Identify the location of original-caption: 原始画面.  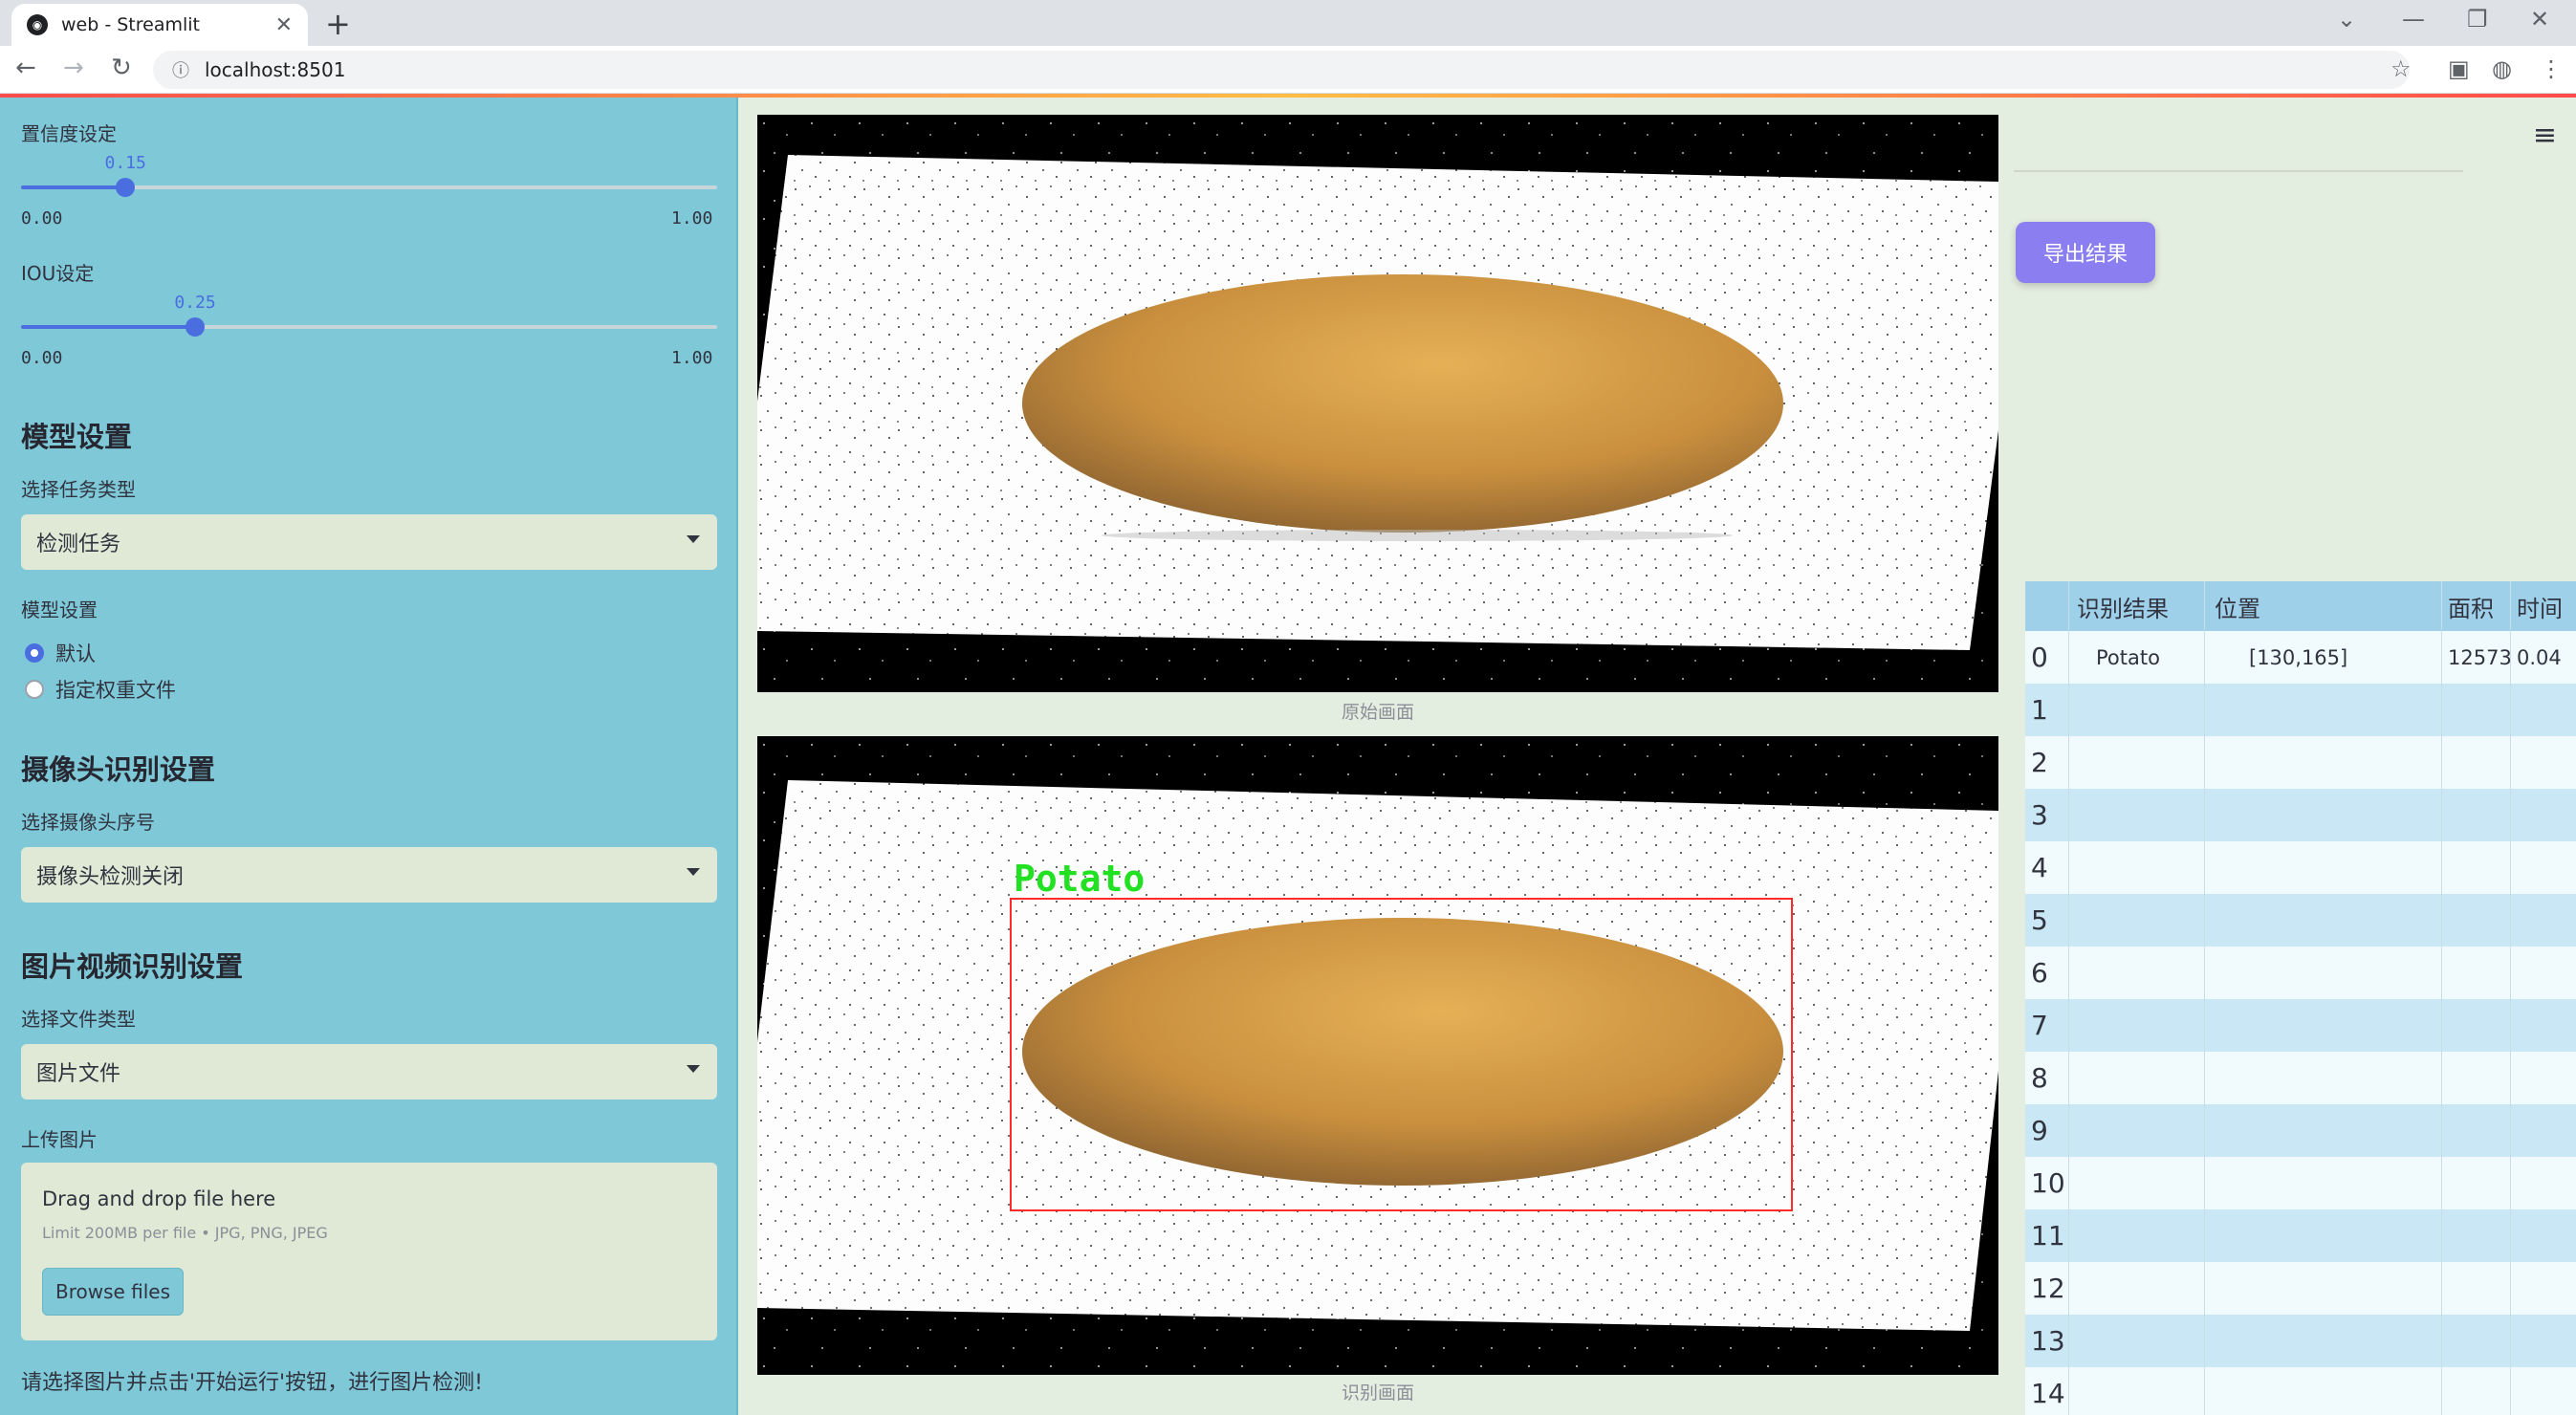
(1377, 712).